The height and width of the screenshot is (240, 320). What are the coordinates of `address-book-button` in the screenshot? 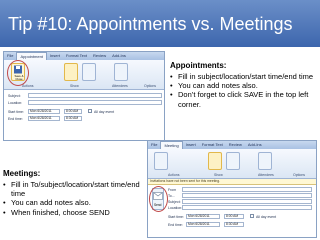 It's located at (265, 161).